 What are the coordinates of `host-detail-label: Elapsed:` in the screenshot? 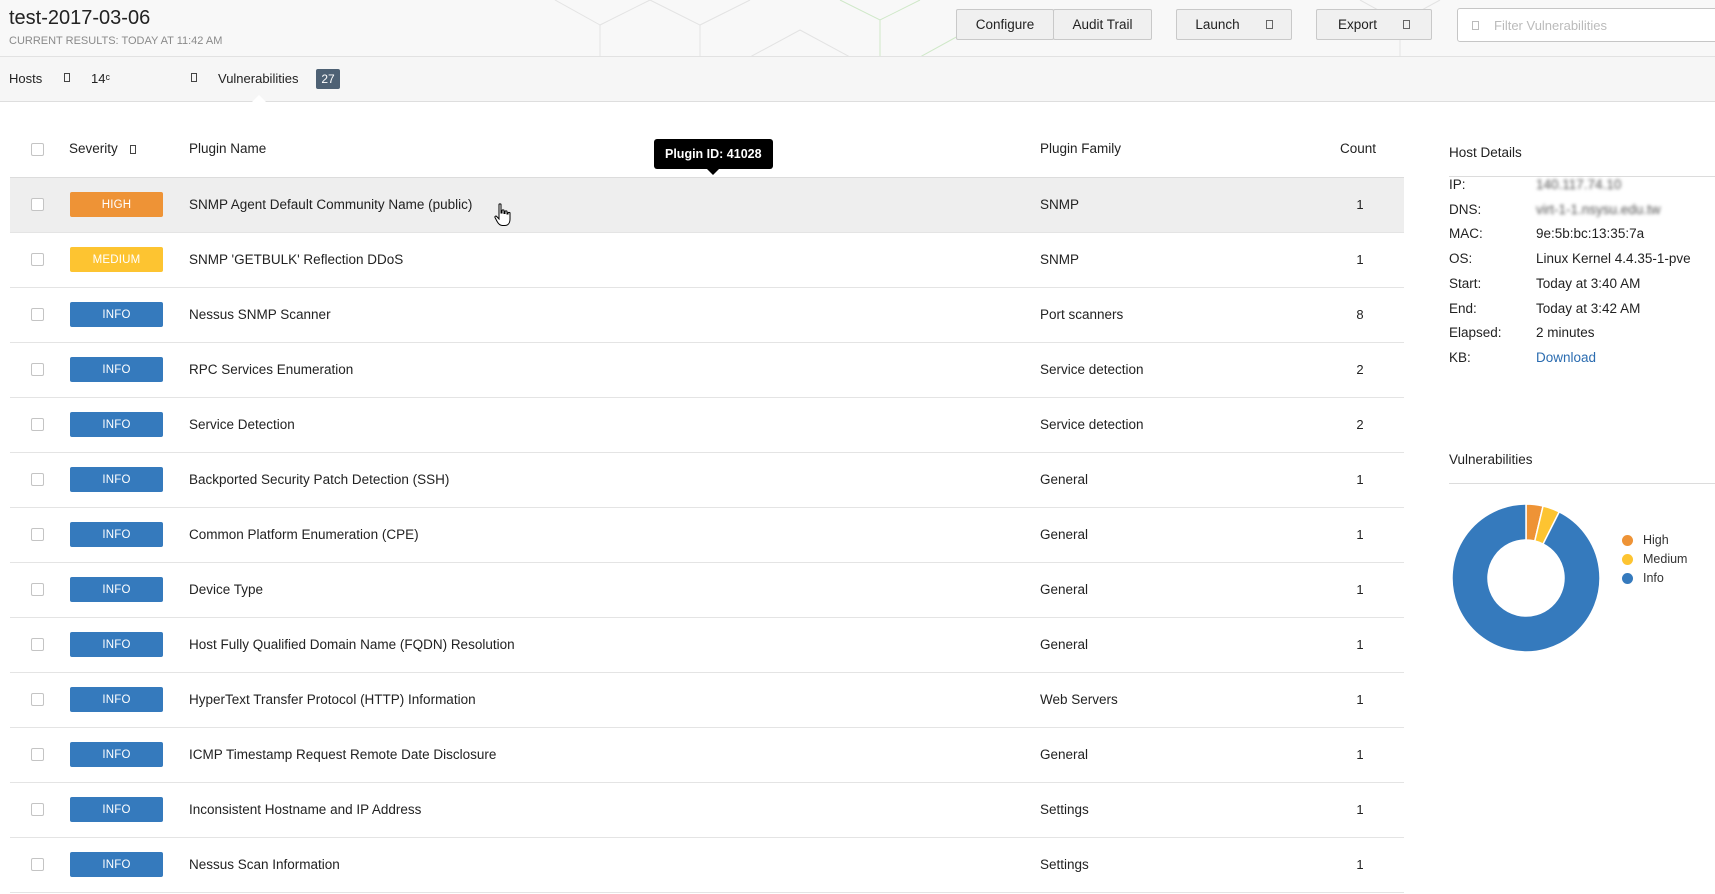 It's located at (1475, 332).